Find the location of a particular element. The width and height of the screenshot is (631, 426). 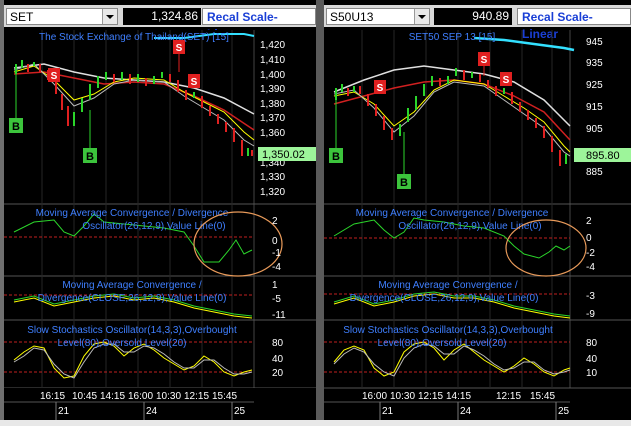

svg-text: 1,370 is located at coordinates (272, 118).